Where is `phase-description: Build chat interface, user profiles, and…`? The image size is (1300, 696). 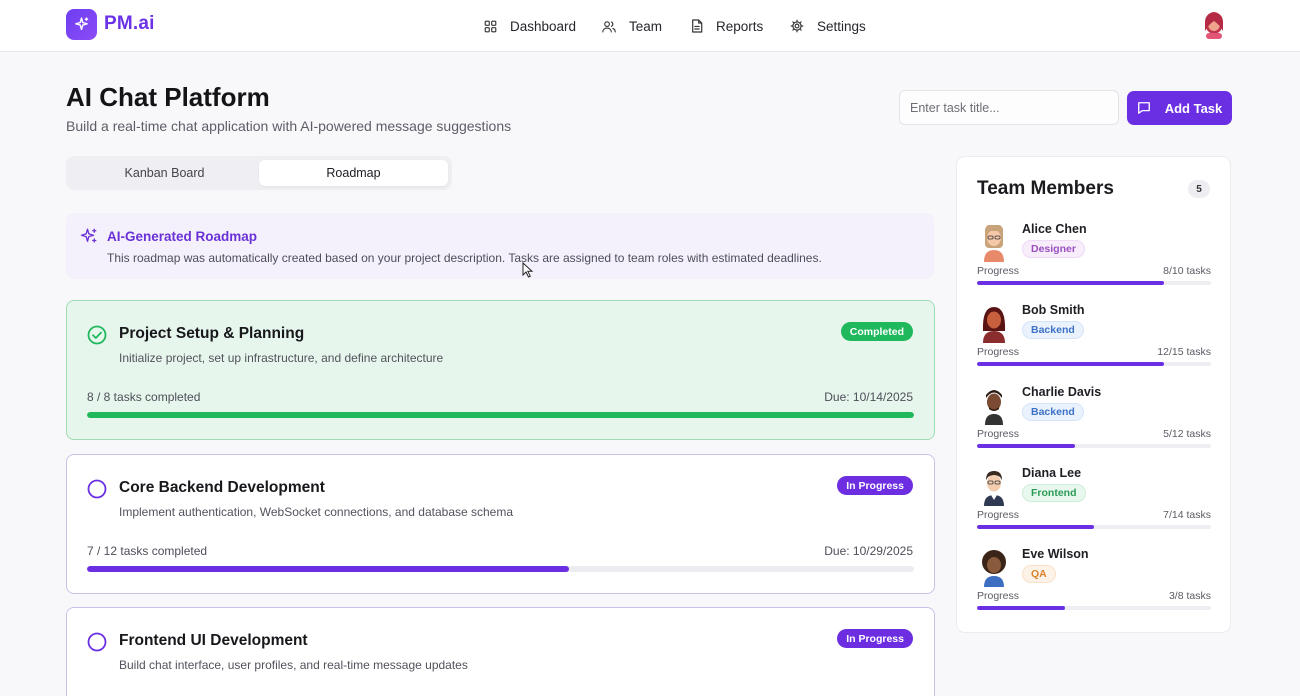 phase-description: Build chat interface, user profiles, and… is located at coordinates (293, 665).